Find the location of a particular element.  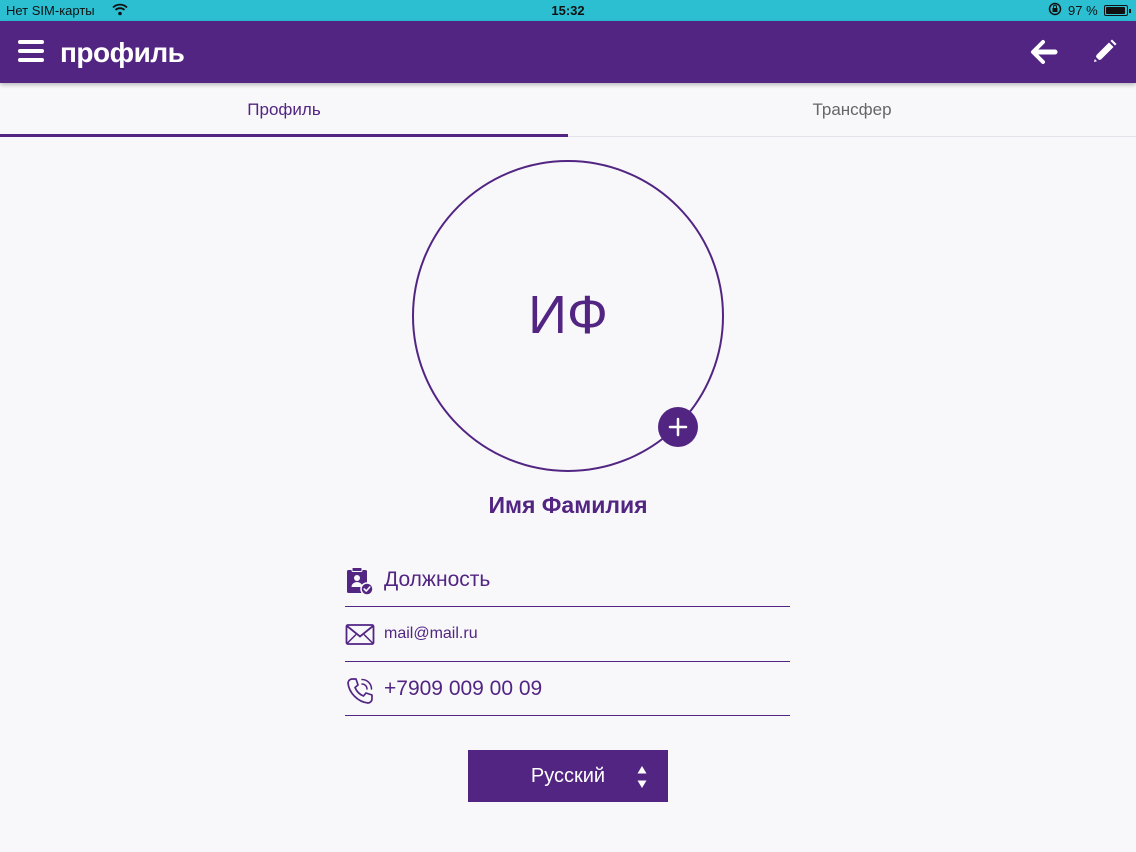

sort-arrows-icon is located at coordinates (642, 777).